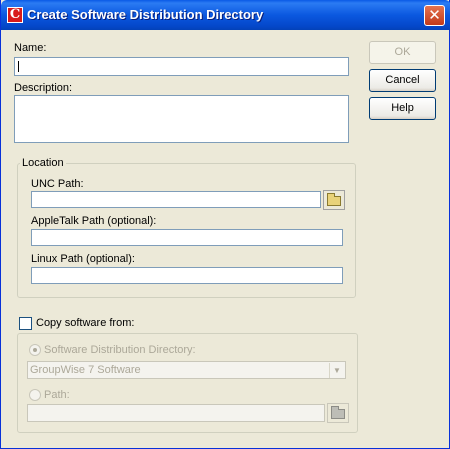  I want to click on appletalk-path-label: AppleTalk Path (optional):, so click(94, 221).